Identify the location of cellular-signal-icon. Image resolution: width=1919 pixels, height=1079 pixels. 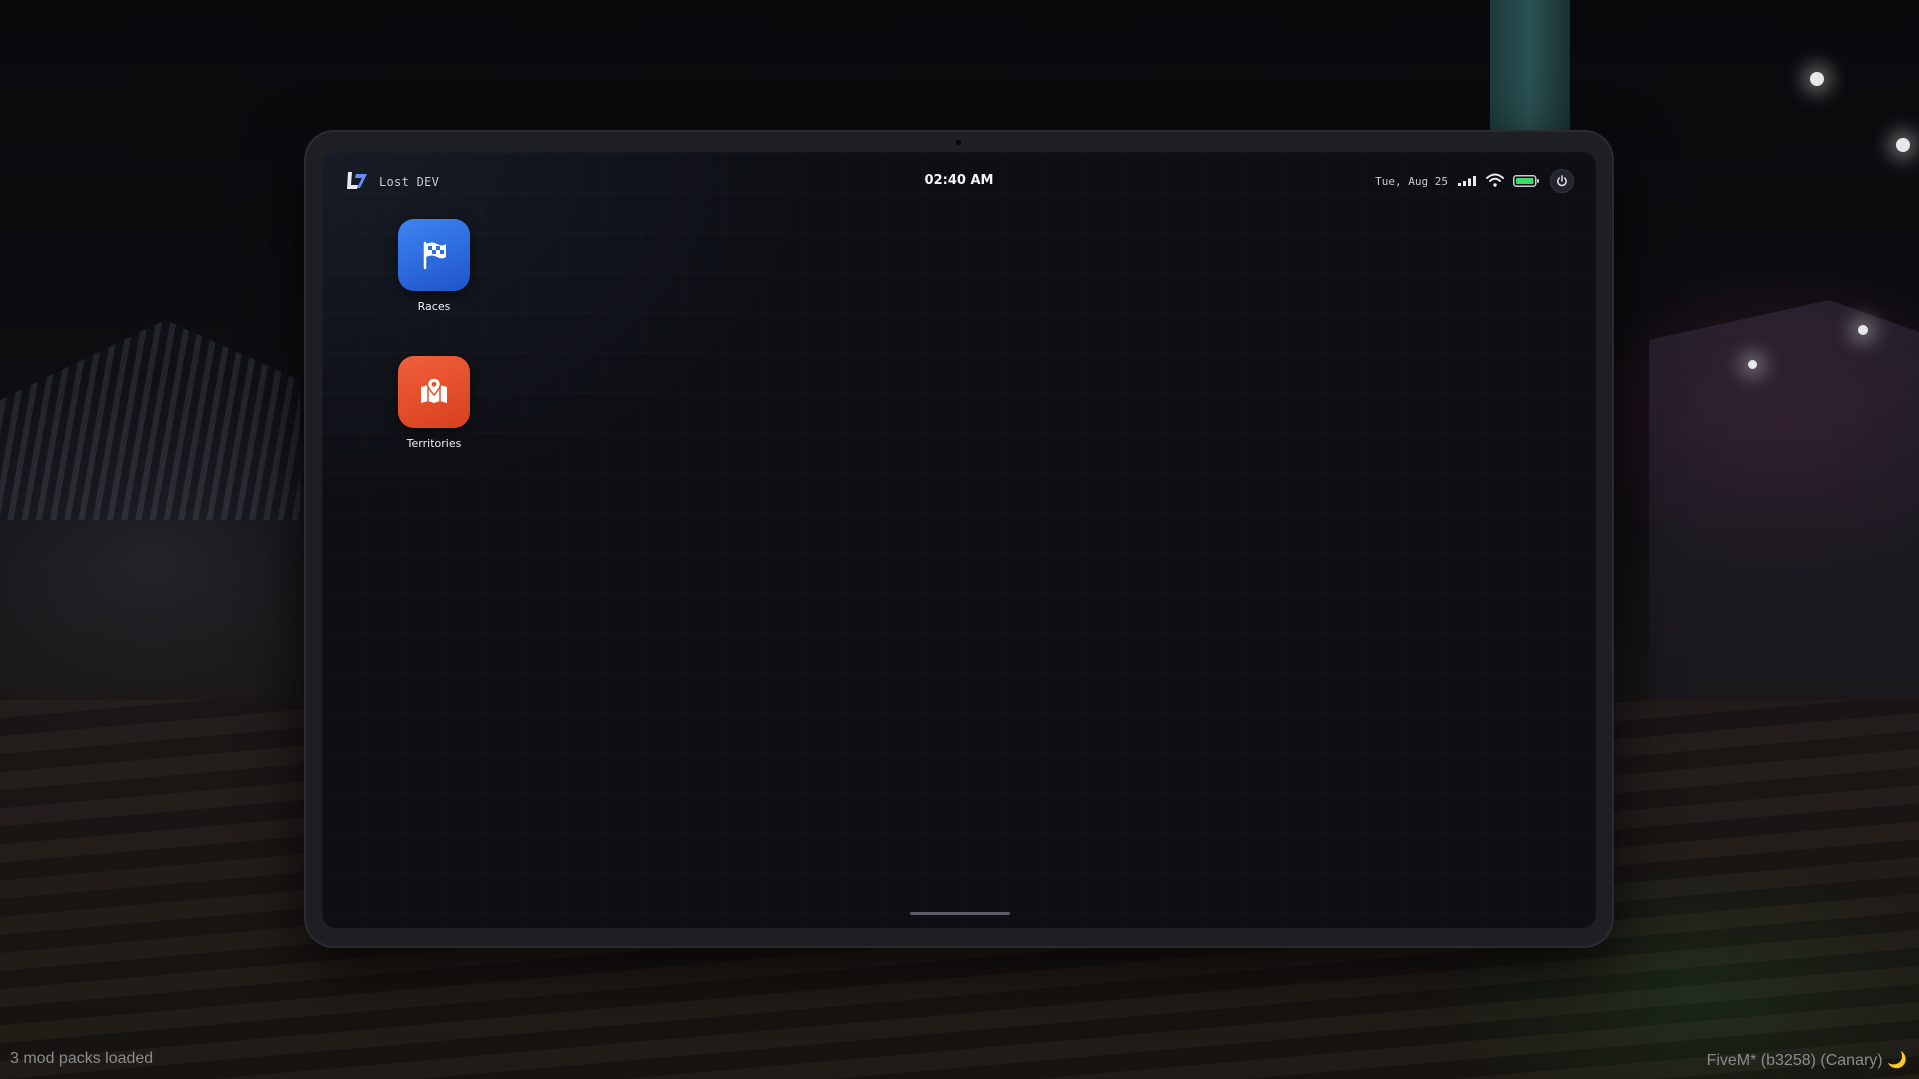
(1467, 181).